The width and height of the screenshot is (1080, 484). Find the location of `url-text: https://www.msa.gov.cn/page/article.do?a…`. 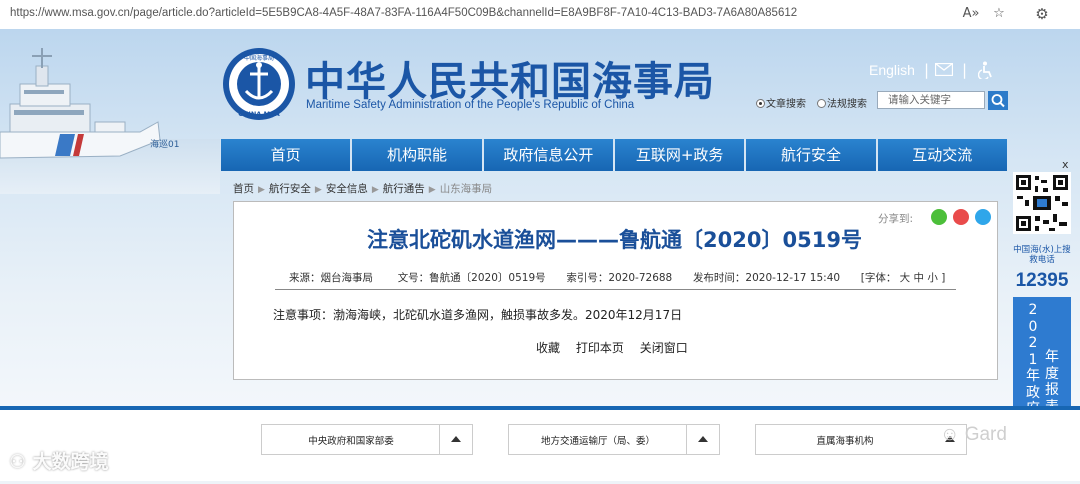

url-text: https://www.msa.gov.cn/page/article.do?a… is located at coordinates (403, 13).